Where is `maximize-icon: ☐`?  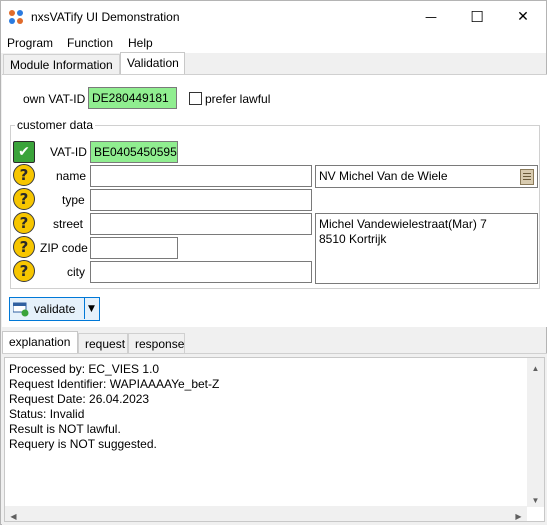 maximize-icon: ☐ is located at coordinates (477, 17).